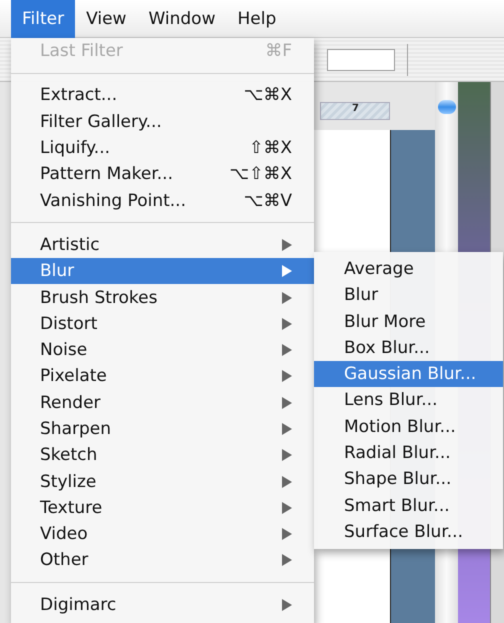 This screenshot has height=623, width=504. Describe the element at coordinates (106, 19) in the screenshot. I see `menu-title: View` at that location.